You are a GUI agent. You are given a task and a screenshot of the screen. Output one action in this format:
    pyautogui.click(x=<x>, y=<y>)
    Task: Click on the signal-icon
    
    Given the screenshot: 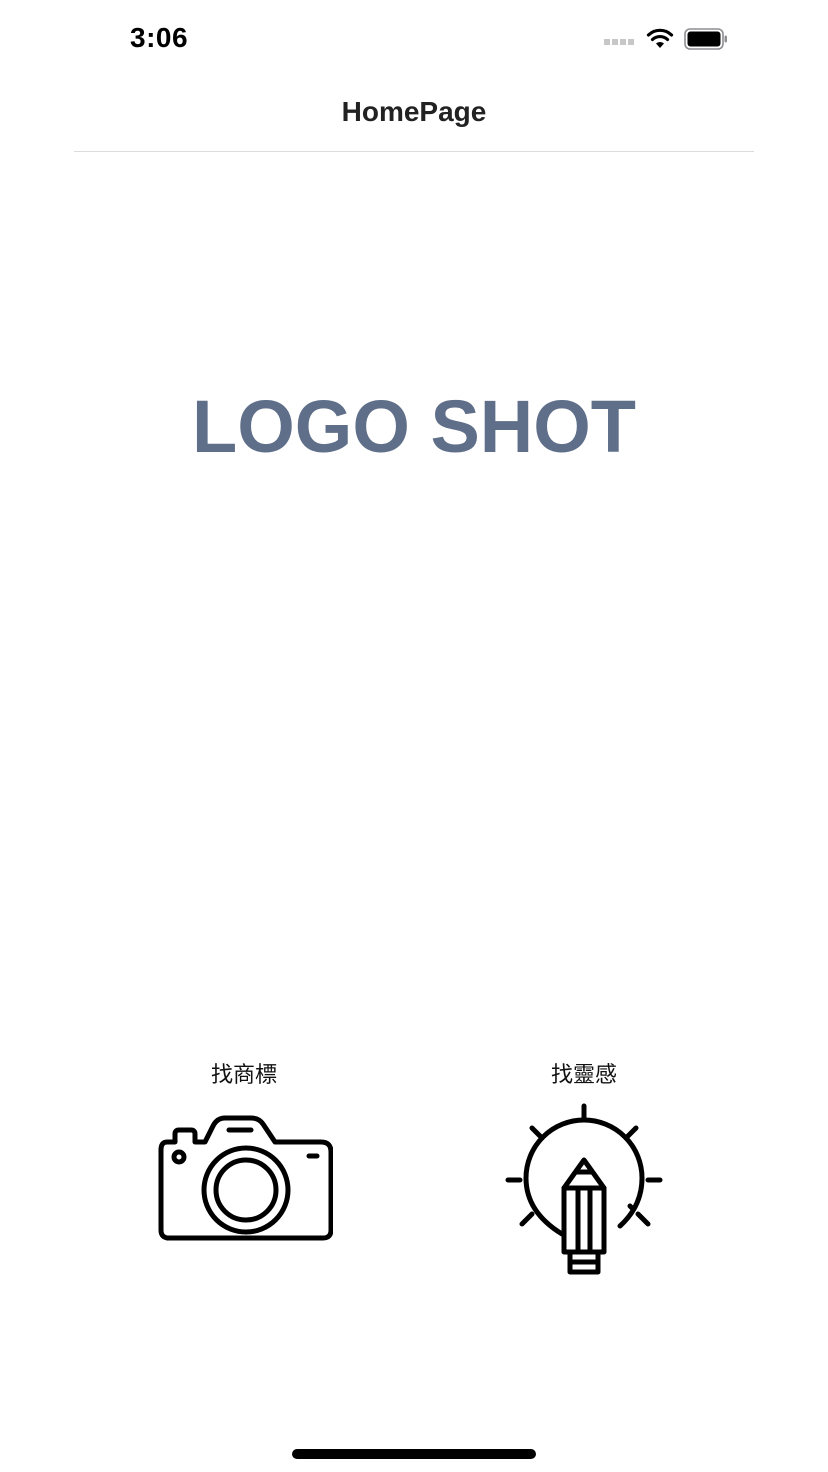 What is the action you would take?
    pyautogui.click(x=620, y=41)
    